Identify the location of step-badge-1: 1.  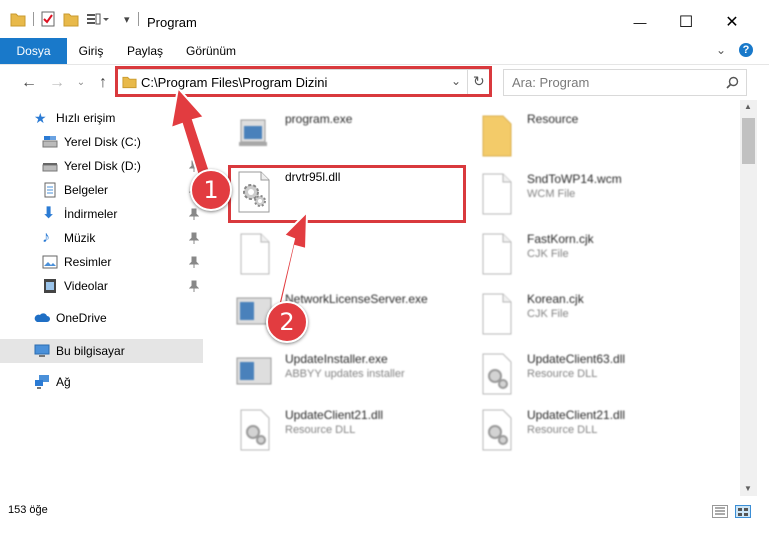
(211, 190).